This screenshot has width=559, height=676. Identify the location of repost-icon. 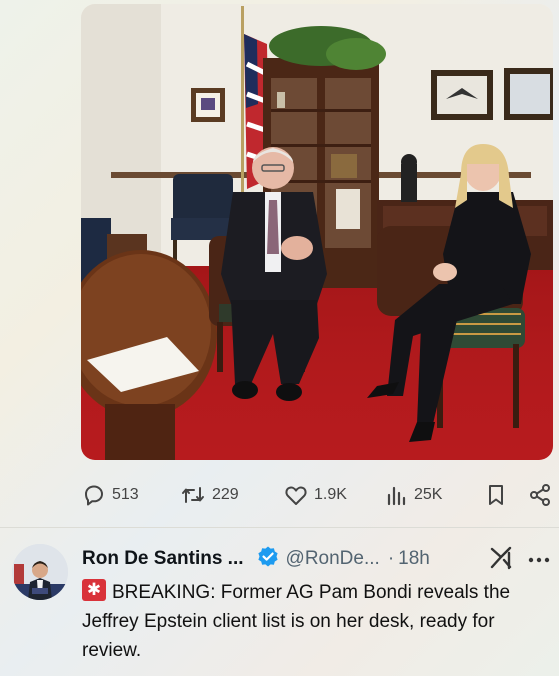
(193, 495).